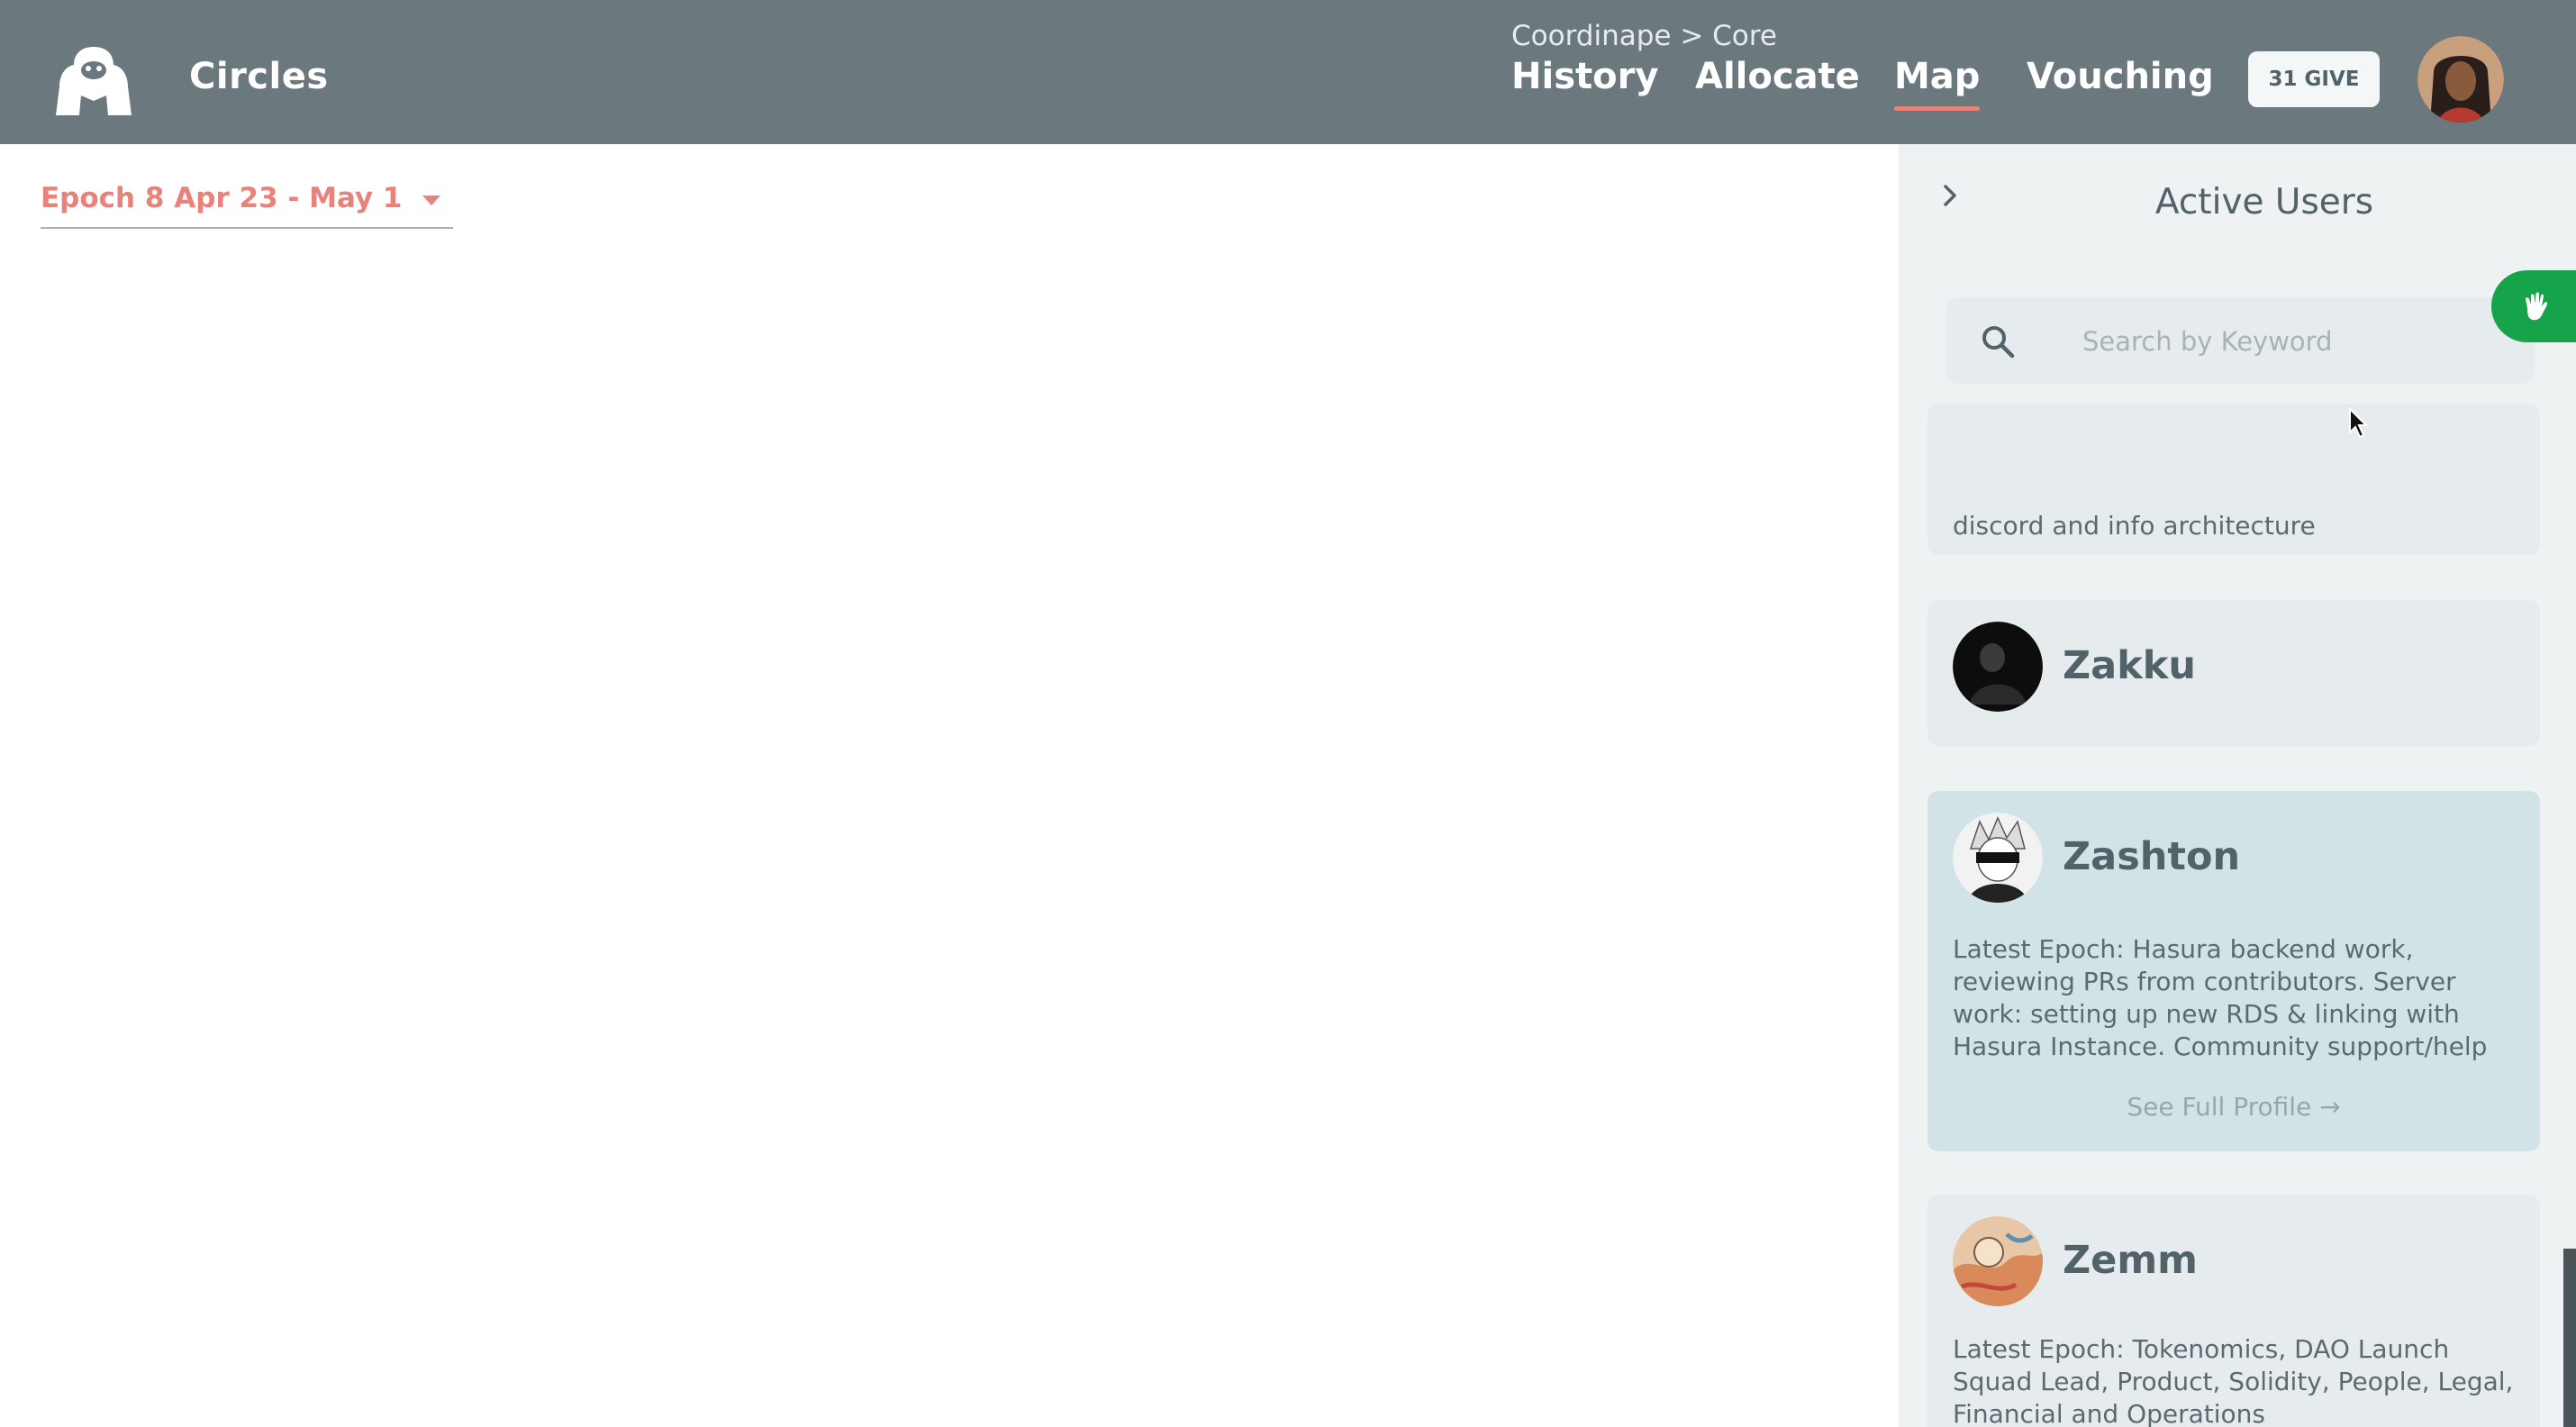 Image resolution: width=2576 pixels, height=1427 pixels. What do you see at coordinates (2264, 202) in the screenshot?
I see `drawer-title: Active Users` at bounding box center [2264, 202].